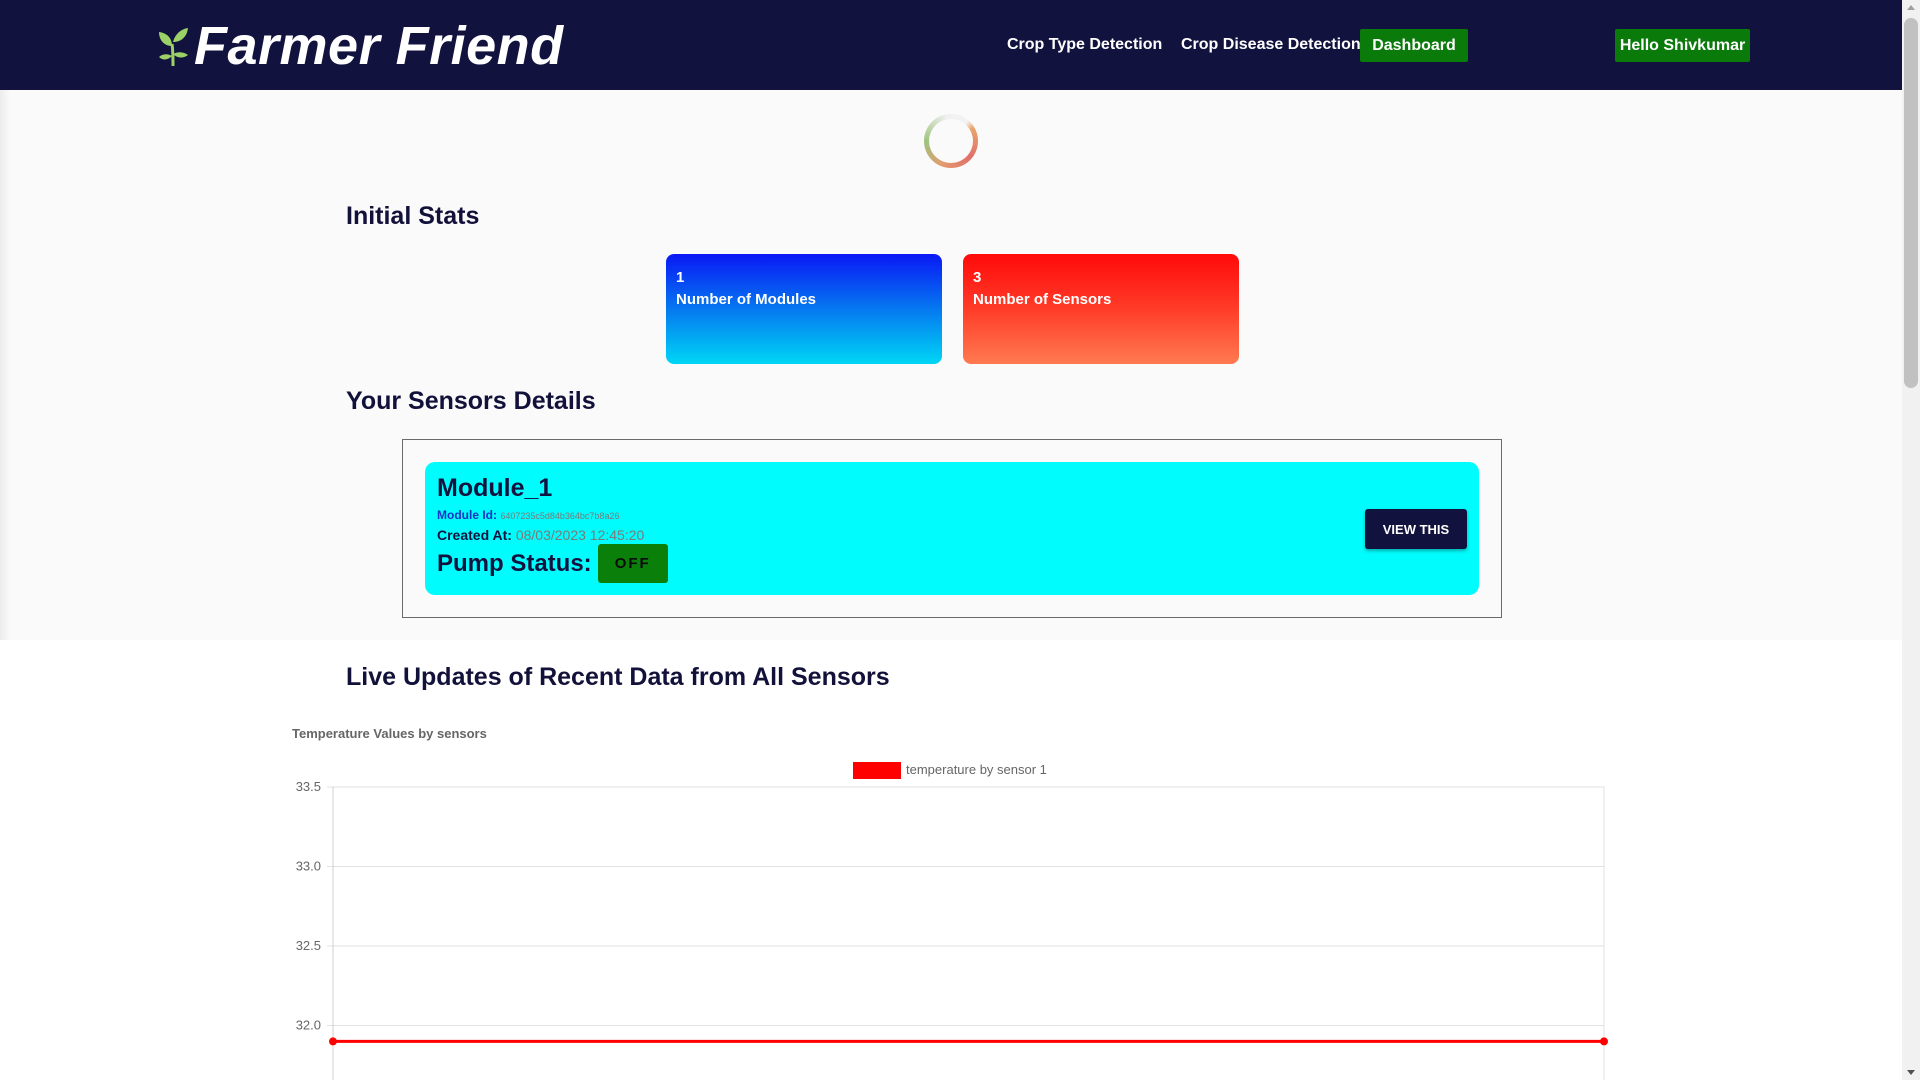  I want to click on y-tick-label: 33.5, so click(308, 786).